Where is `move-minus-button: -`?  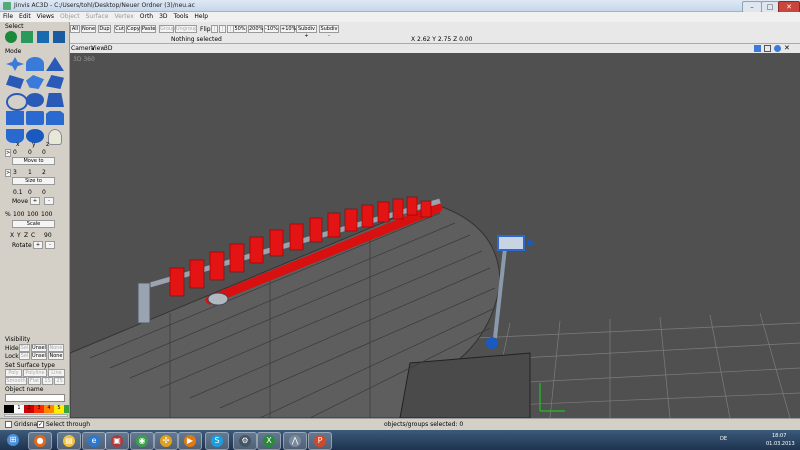
move-minus-button: - is located at coordinates (49, 201).